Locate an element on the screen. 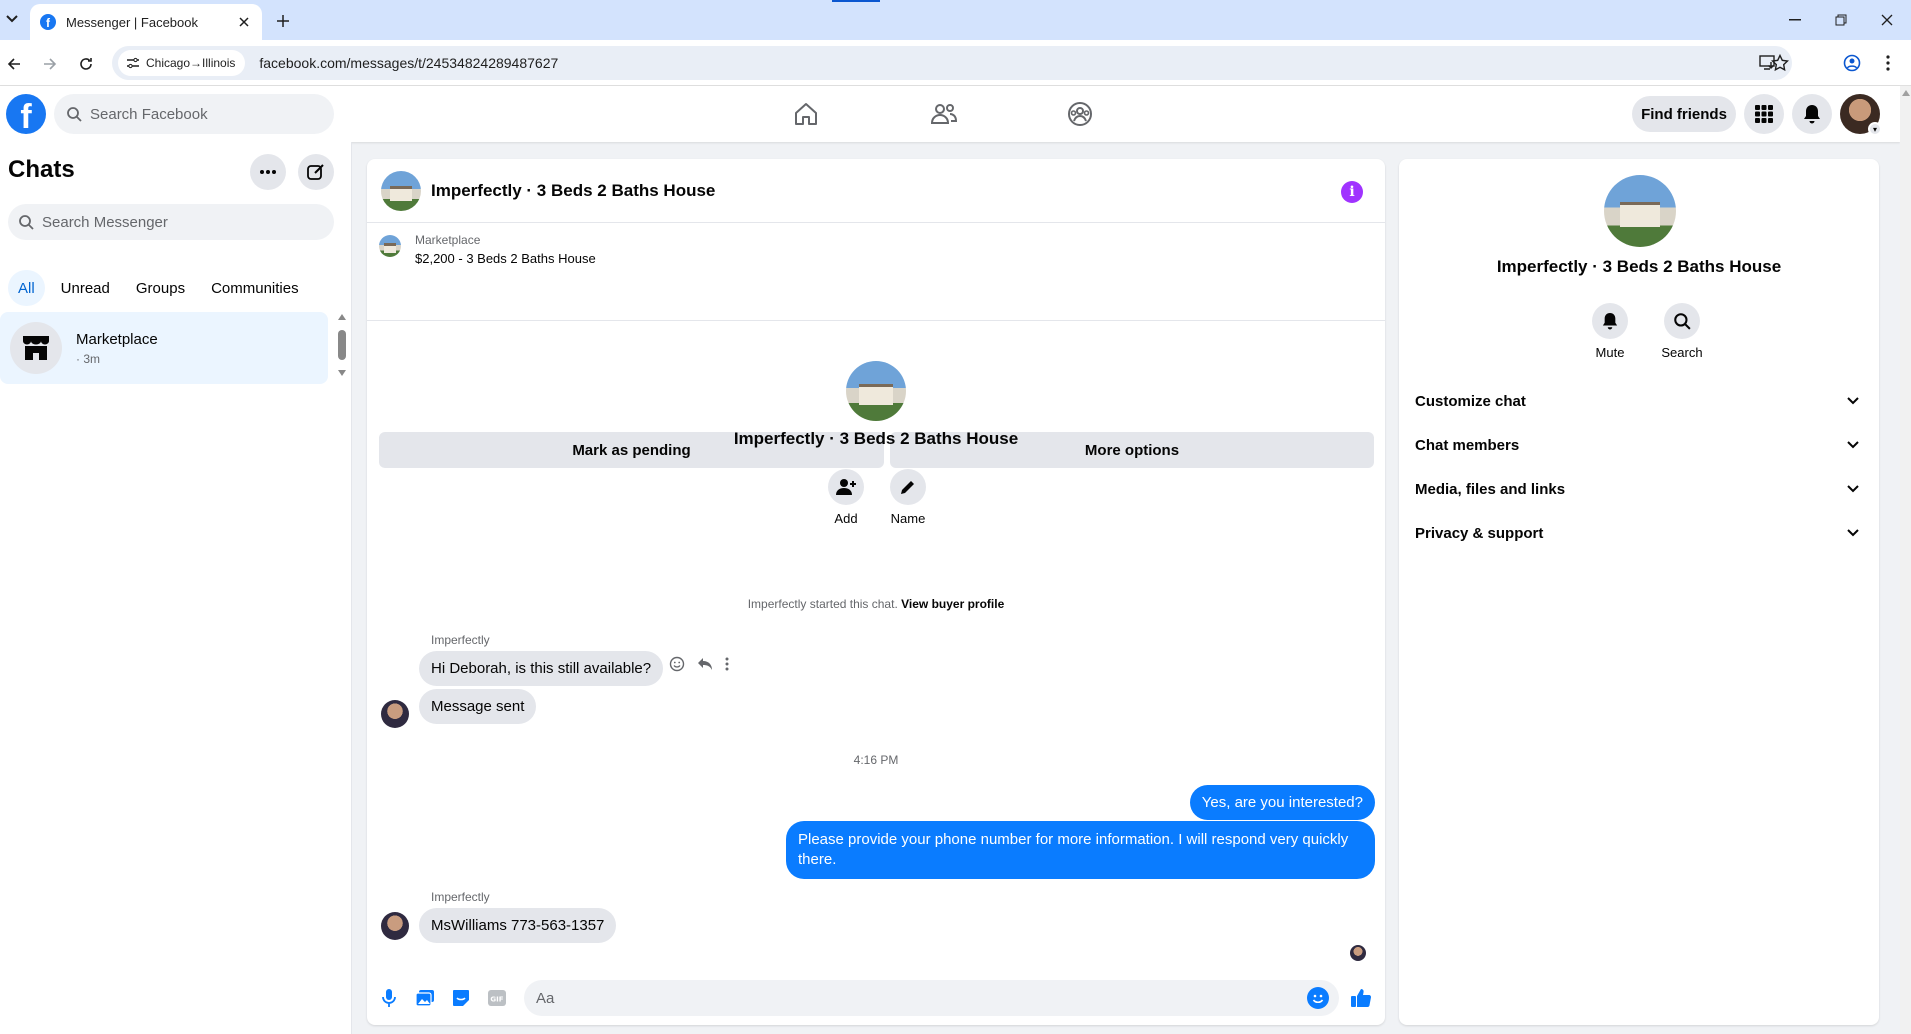 This screenshot has width=1911, height=1034. profile-icon is located at coordinates (1852, 63).